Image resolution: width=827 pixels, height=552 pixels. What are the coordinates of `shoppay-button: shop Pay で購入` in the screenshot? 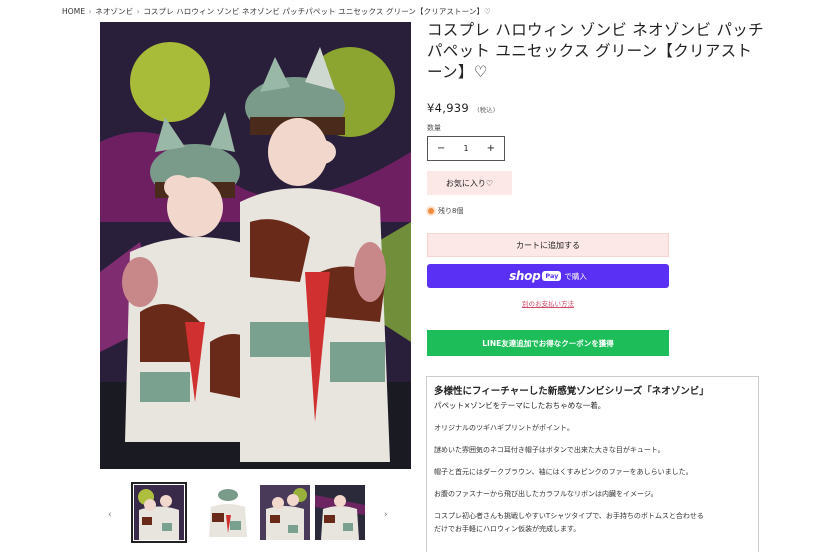 It's located at (548, 276).